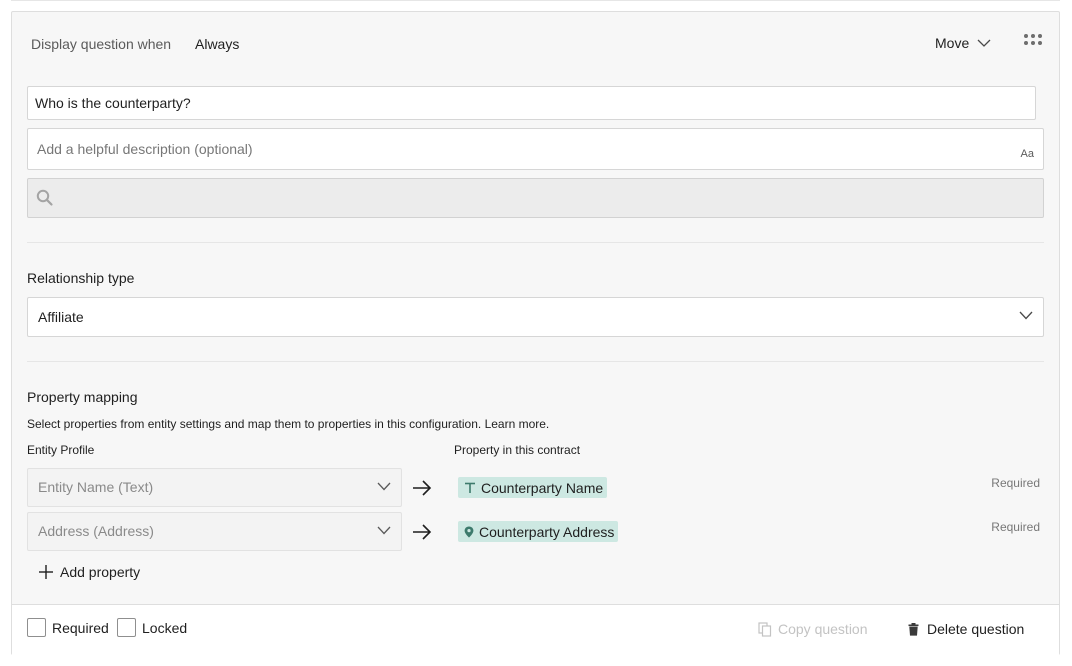  I want to click on add-property-label: Add property, so click(100, 572).